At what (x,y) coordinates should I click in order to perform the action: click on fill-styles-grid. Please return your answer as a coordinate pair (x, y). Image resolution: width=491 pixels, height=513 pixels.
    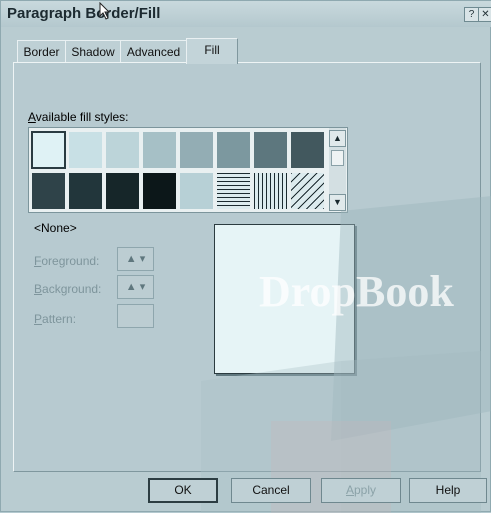
    Looking at the image, I should click on (188, 170).